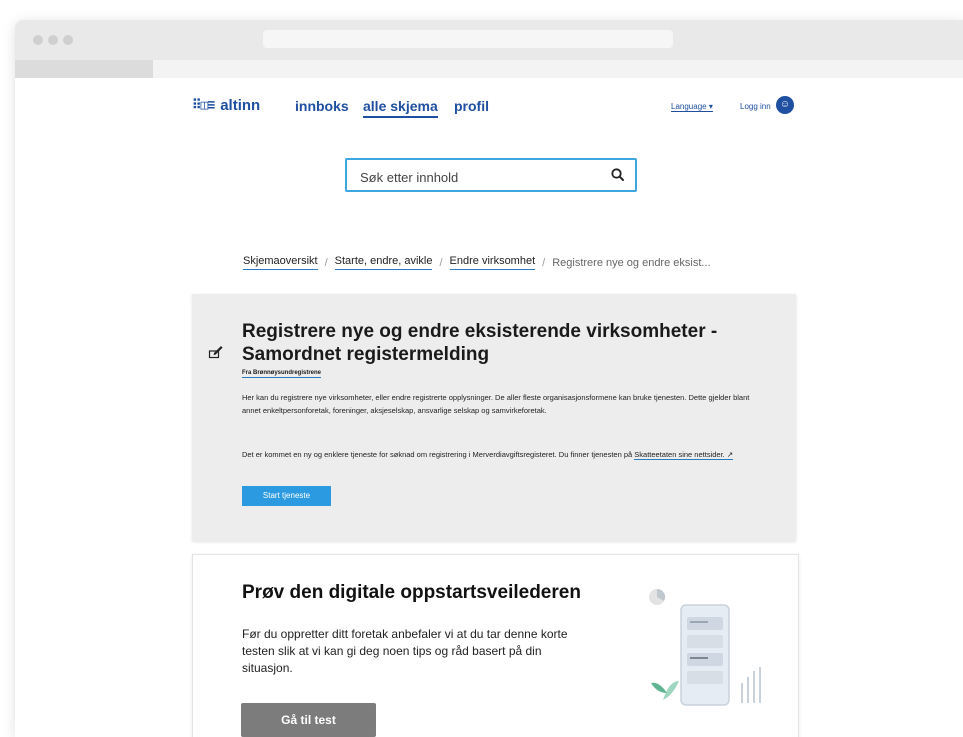  I want to click on nav-profil: profil, so click(471, 106).